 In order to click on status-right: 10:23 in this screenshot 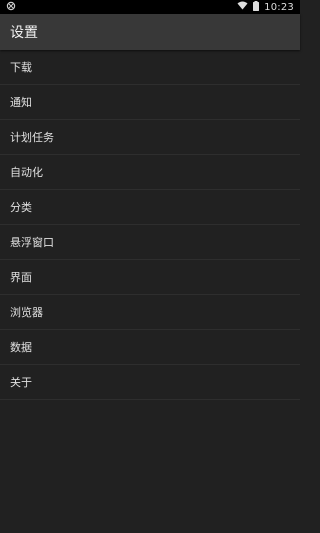, I will do `click(265, 7)`.